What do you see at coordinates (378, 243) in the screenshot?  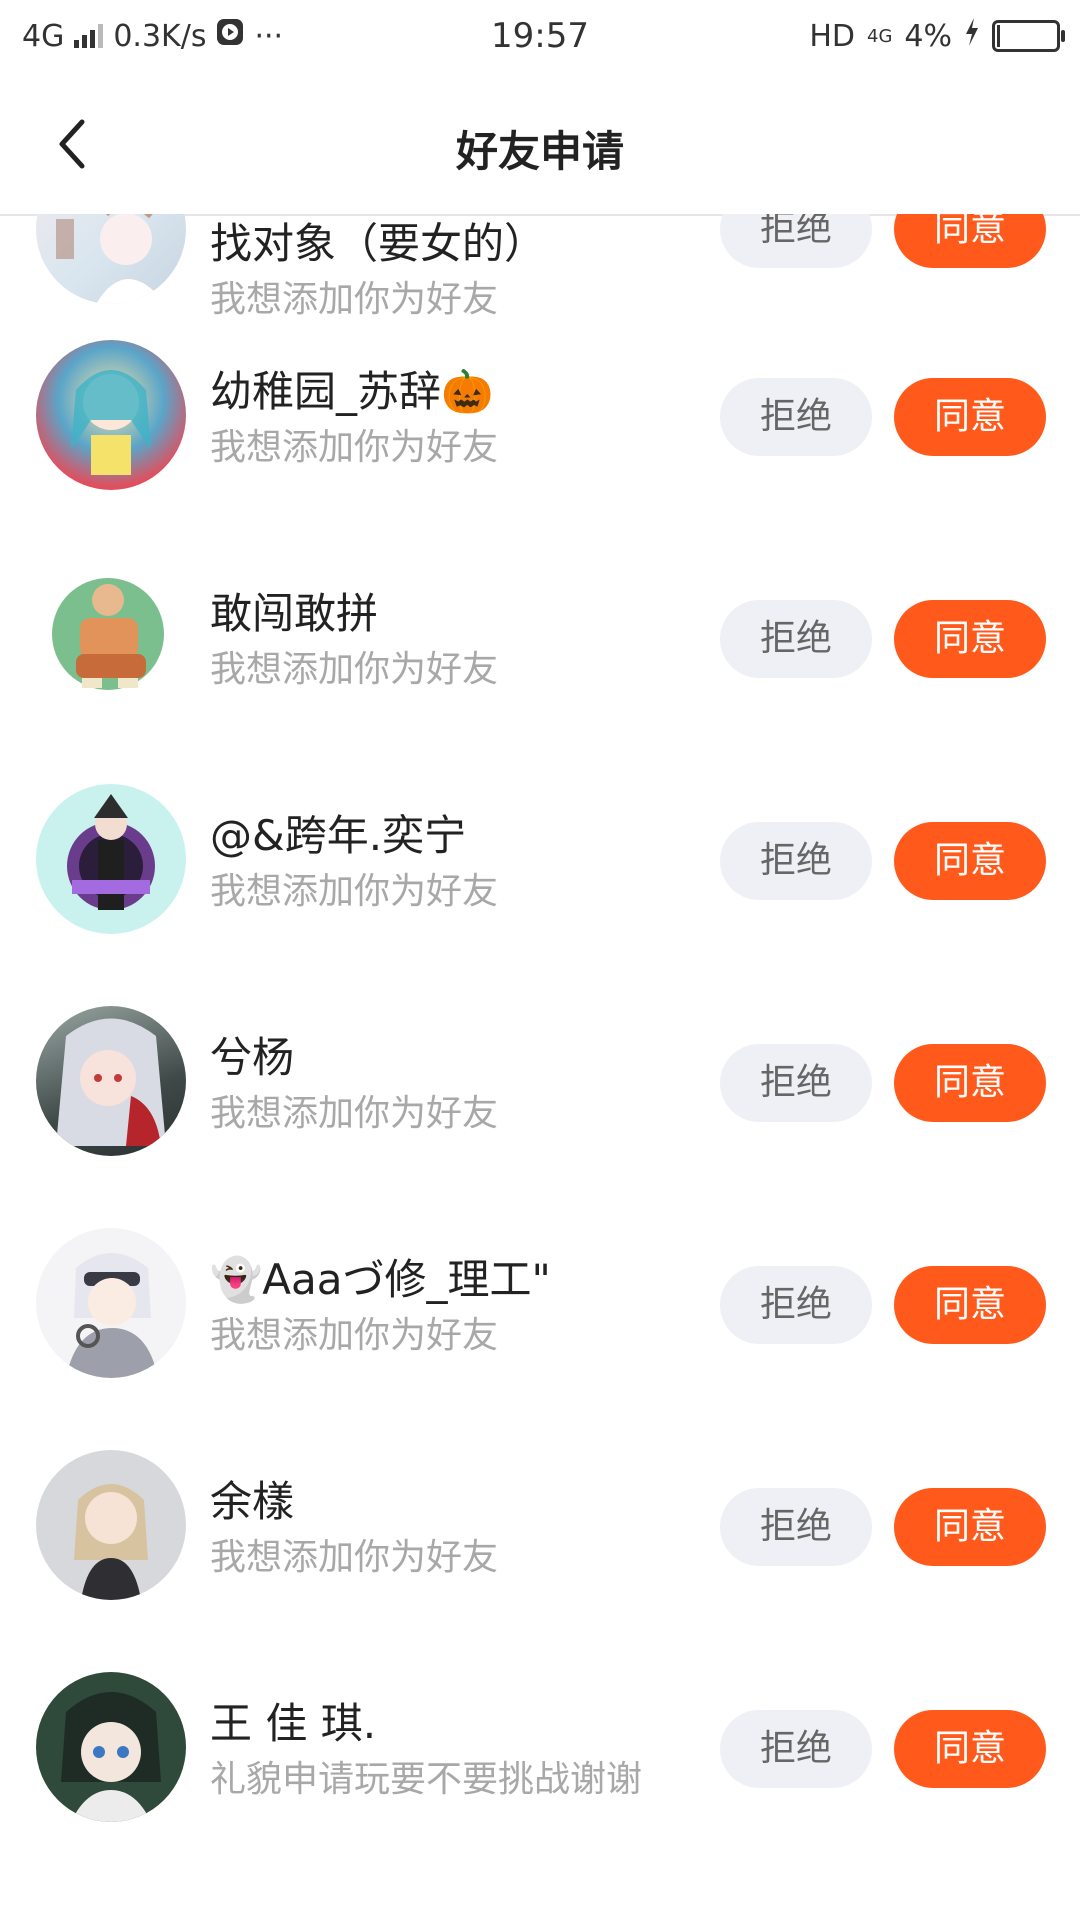 I see `requester-name: 找对象（要女的）` at bounding box center [378, 243].